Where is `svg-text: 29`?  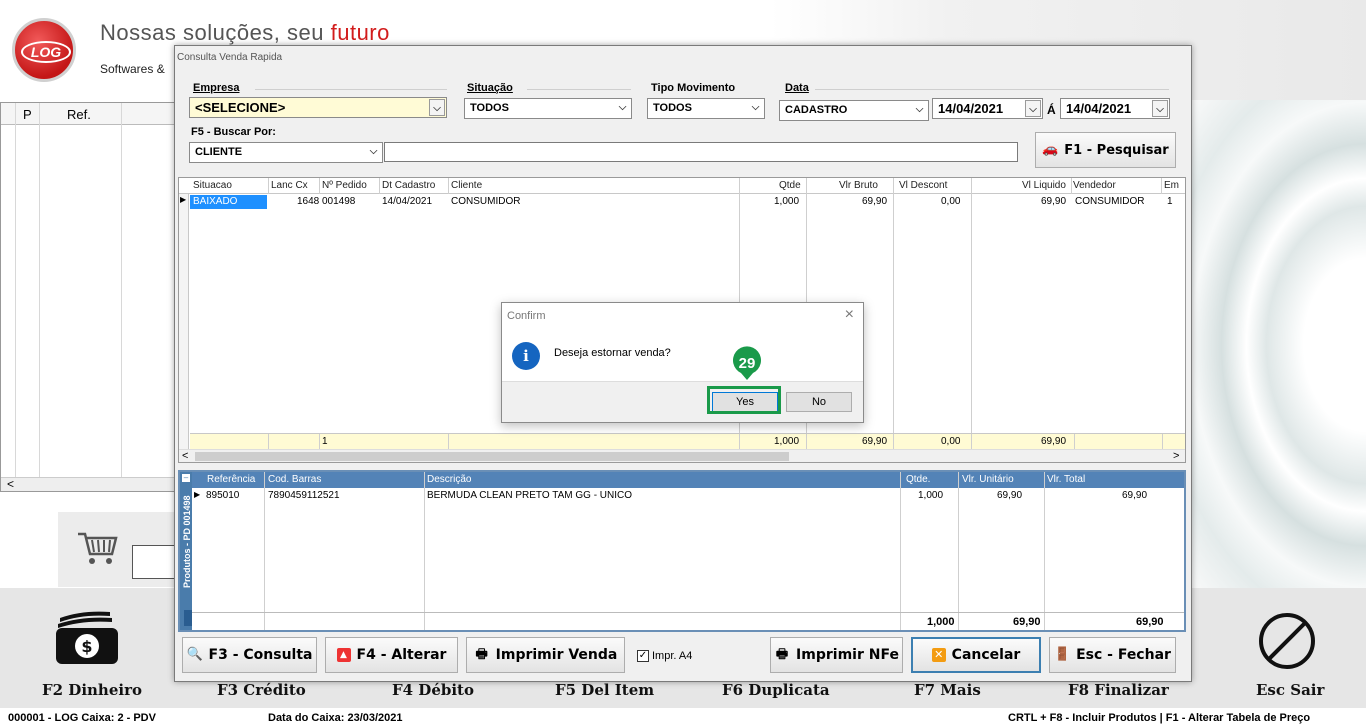 svg-text: 29 is located at coordinates (747, 363).